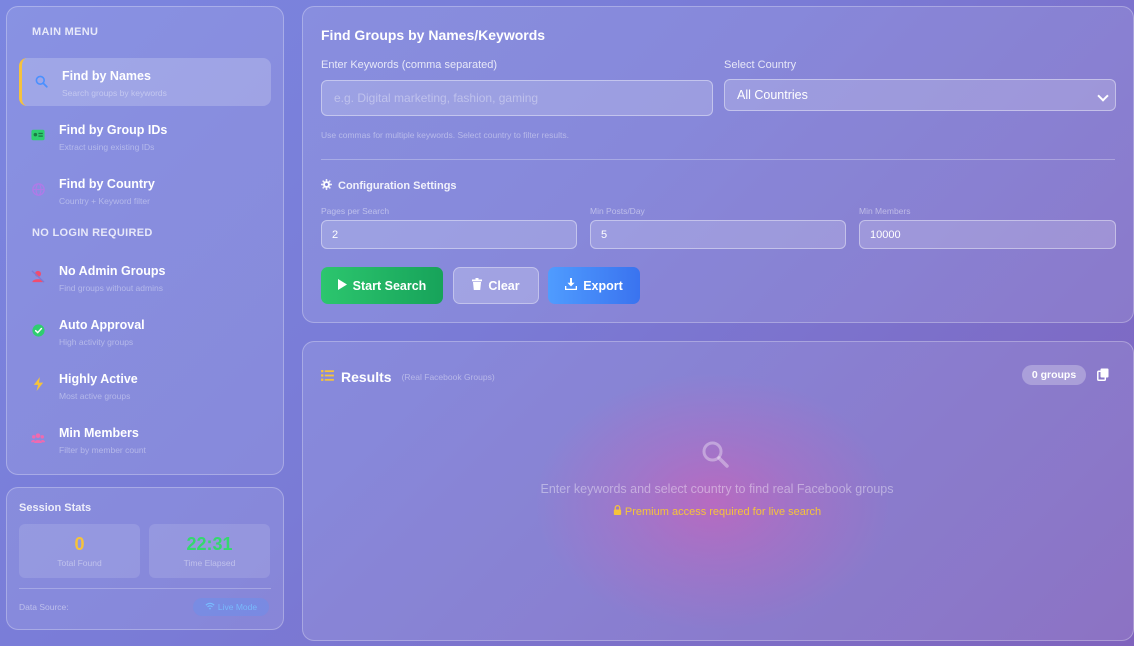 The width and height of the screenshot is (1134, 646). I want to click on total-found-stat: 0 Total Found, so click(79, 551).